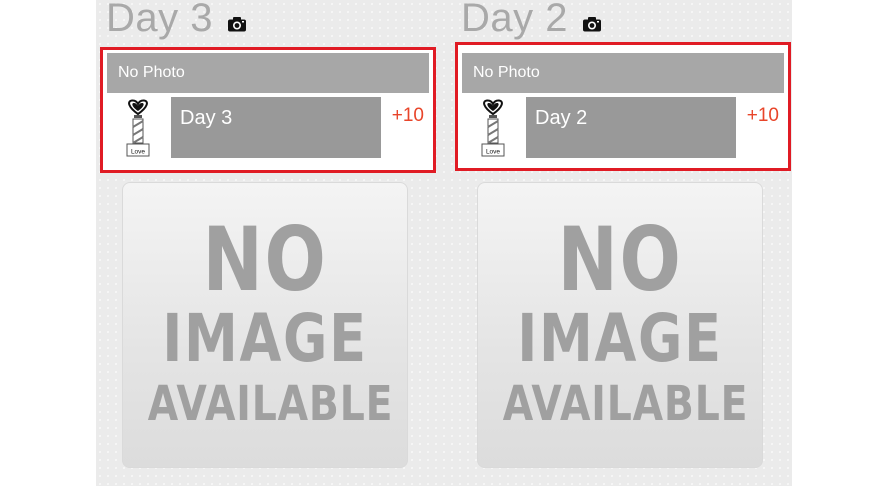 The width and height of the screenshot is (887, 486). Describe the element at coordinates (514, 20) in the screenshot. I see `day-title: Day 2` at that location.